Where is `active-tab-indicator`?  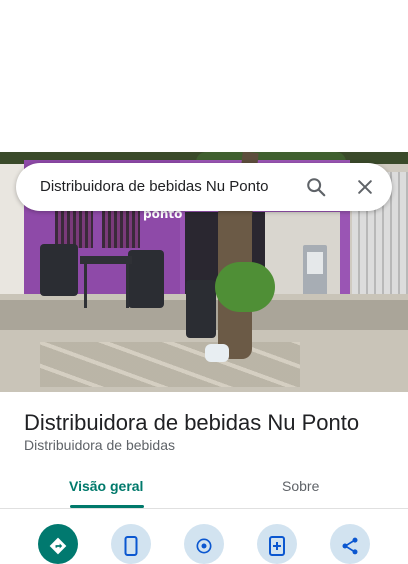 active-tab-indicator is located at coordinates (107, 506).